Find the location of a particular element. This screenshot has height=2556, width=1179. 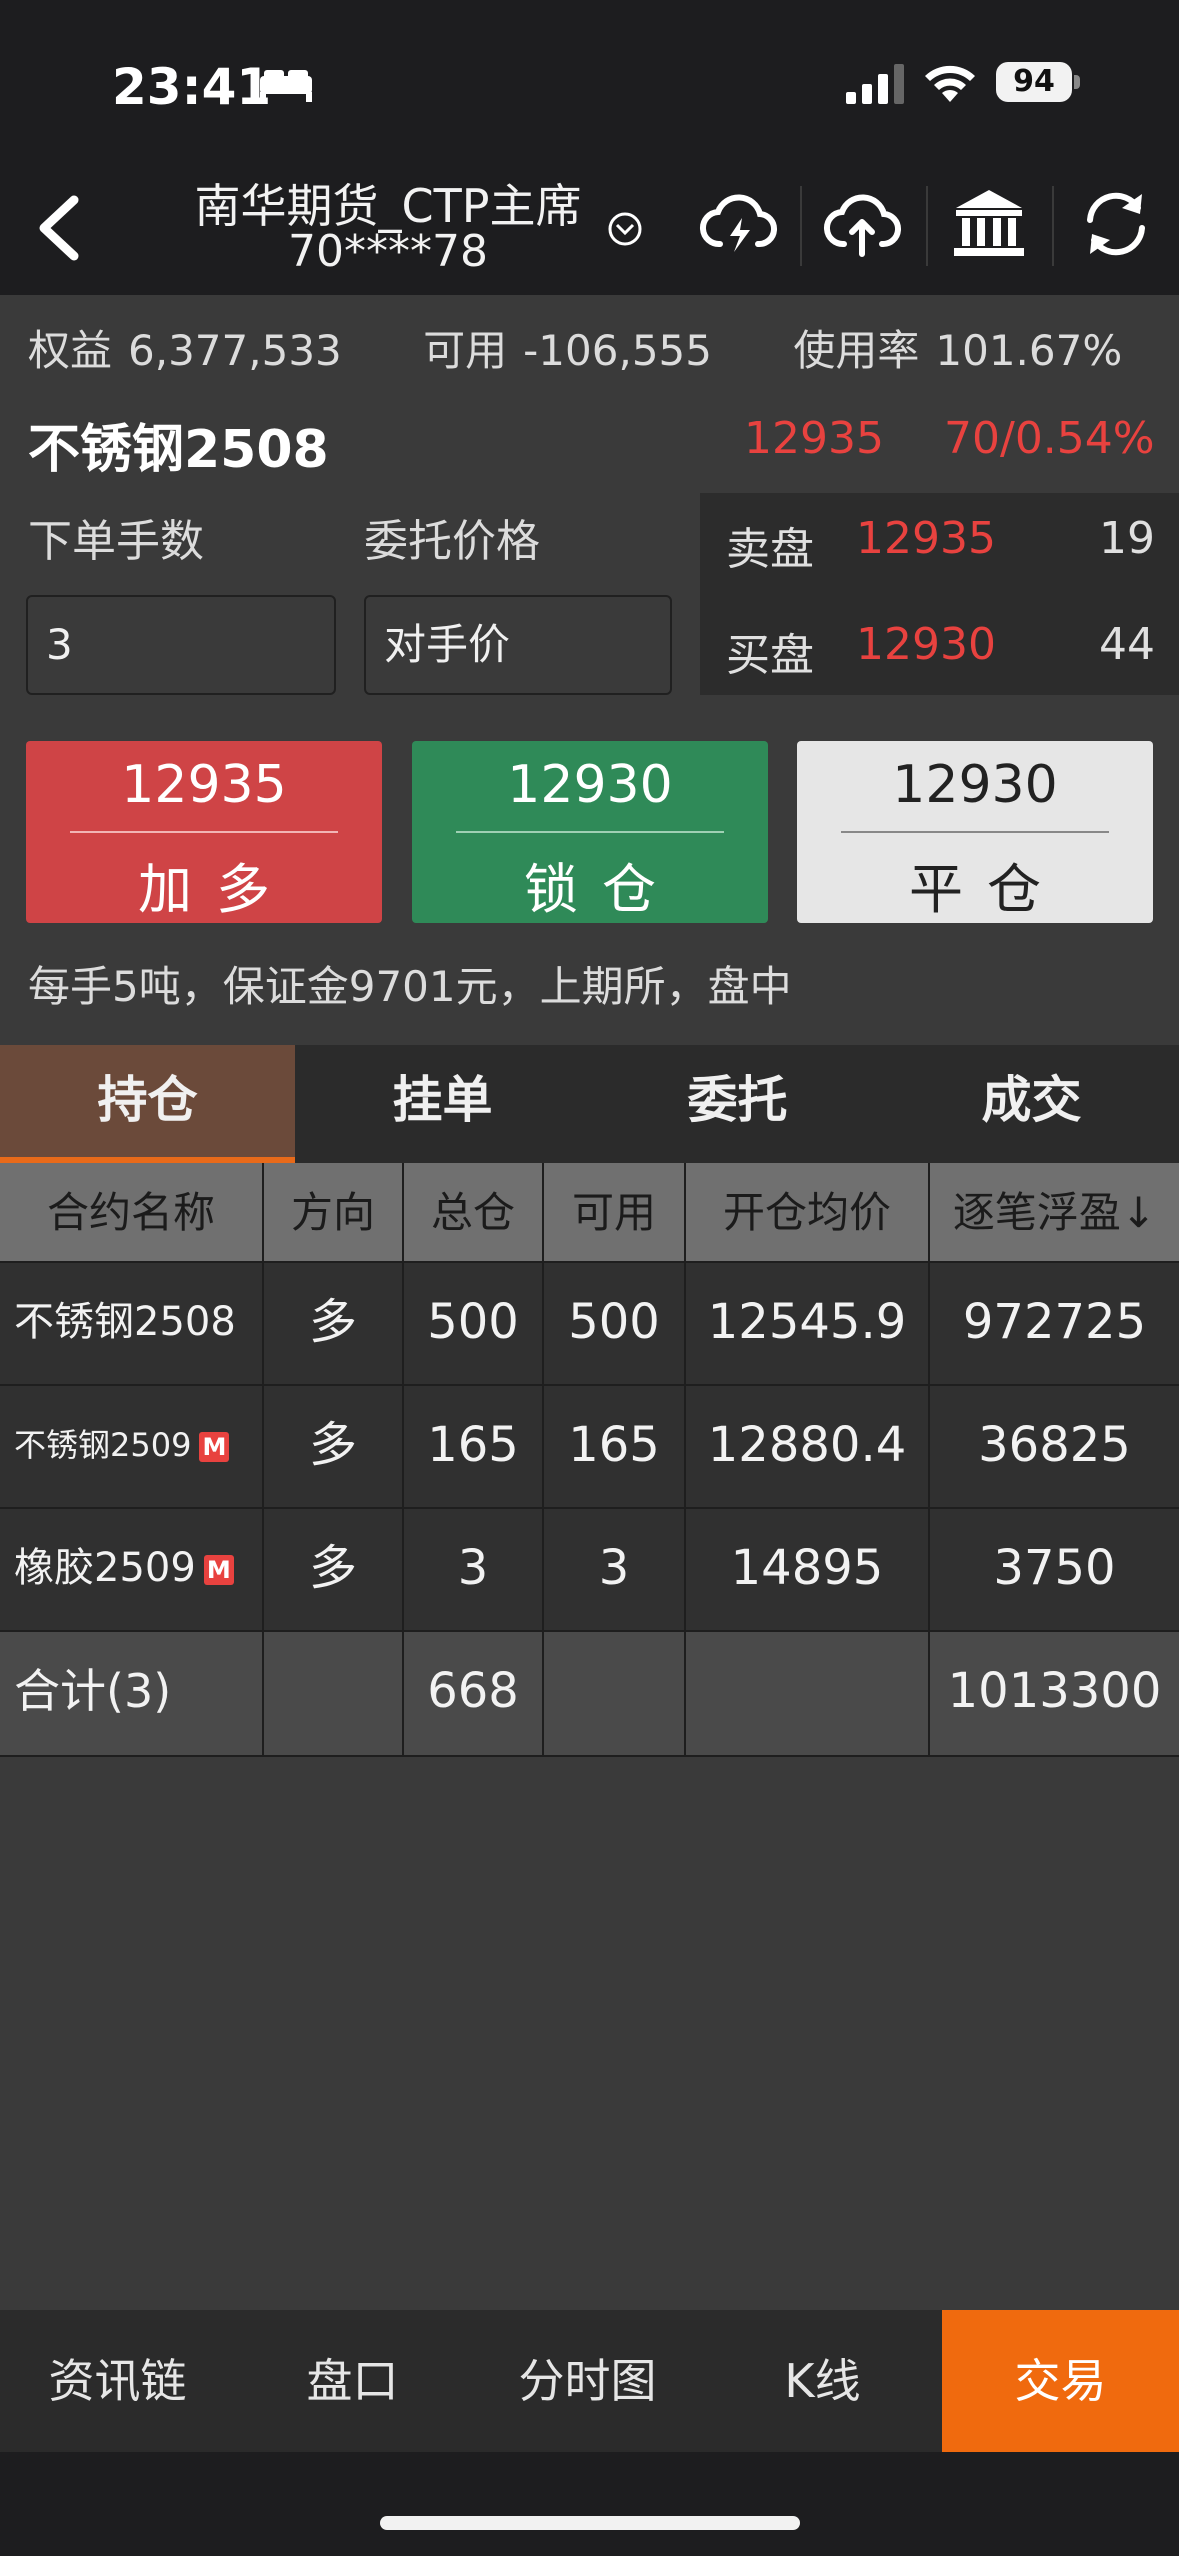

ask-qty: 19 is located at coordinates (1127, 538).